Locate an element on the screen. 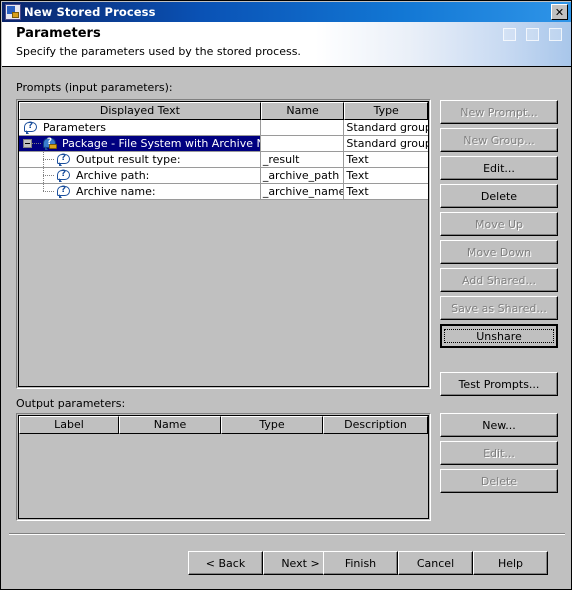 The image size is (572, 590). button-label: Finish is located at coordinates (360, 563).